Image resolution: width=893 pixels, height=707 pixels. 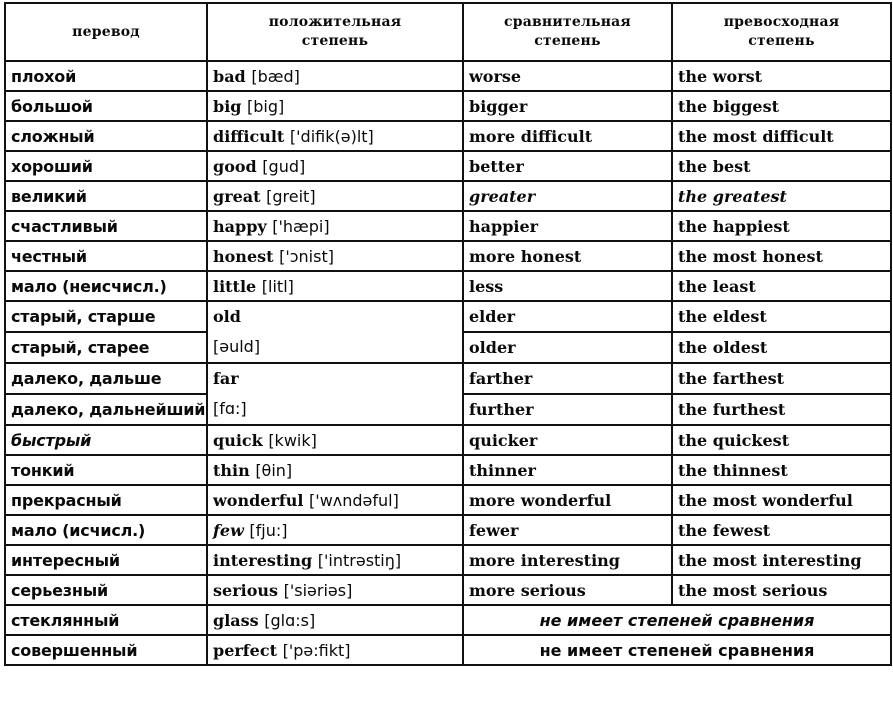 What do you see at coordinates (335, 166) in the screenshot?
I see `cell-positive: good [gud]` at bounding box center [335, 166].